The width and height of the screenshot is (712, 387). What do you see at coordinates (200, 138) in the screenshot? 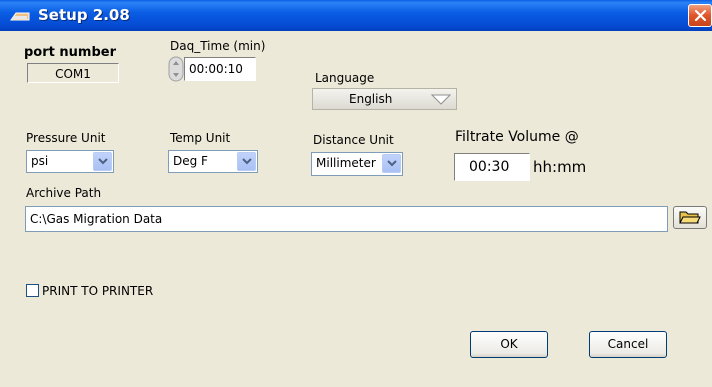
I see `temp-unit-label: Temp Unit` at bounding box center [200, 138].